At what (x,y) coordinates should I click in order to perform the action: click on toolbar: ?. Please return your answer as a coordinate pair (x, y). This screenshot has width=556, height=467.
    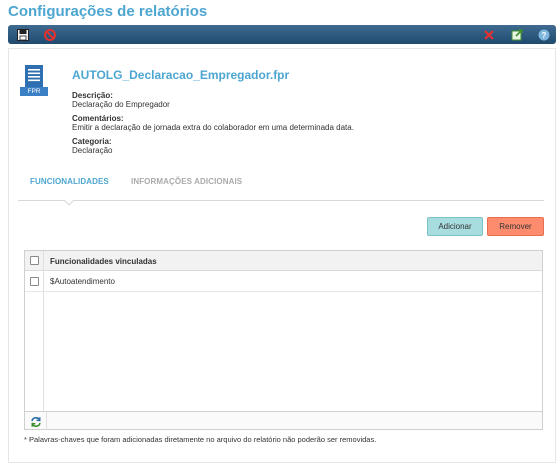
    Looking at the image, I should click on (282, 34).